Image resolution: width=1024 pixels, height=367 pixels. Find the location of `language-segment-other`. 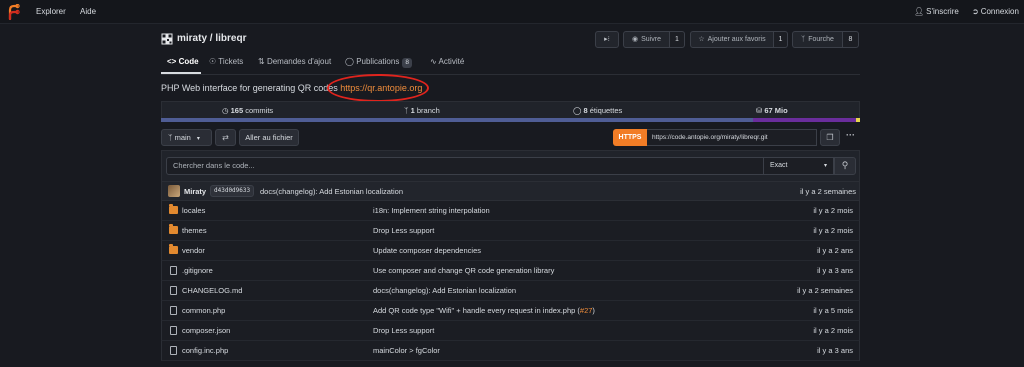

language-segment-other is located at coordinates (858, 120).